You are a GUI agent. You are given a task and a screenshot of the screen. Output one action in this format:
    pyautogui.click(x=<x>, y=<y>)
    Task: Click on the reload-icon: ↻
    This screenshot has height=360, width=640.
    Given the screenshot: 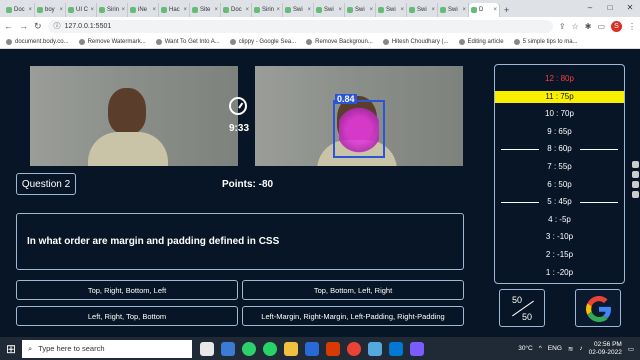 What is the action you would take?
    pyautogui.click(x=38, y=26)
    